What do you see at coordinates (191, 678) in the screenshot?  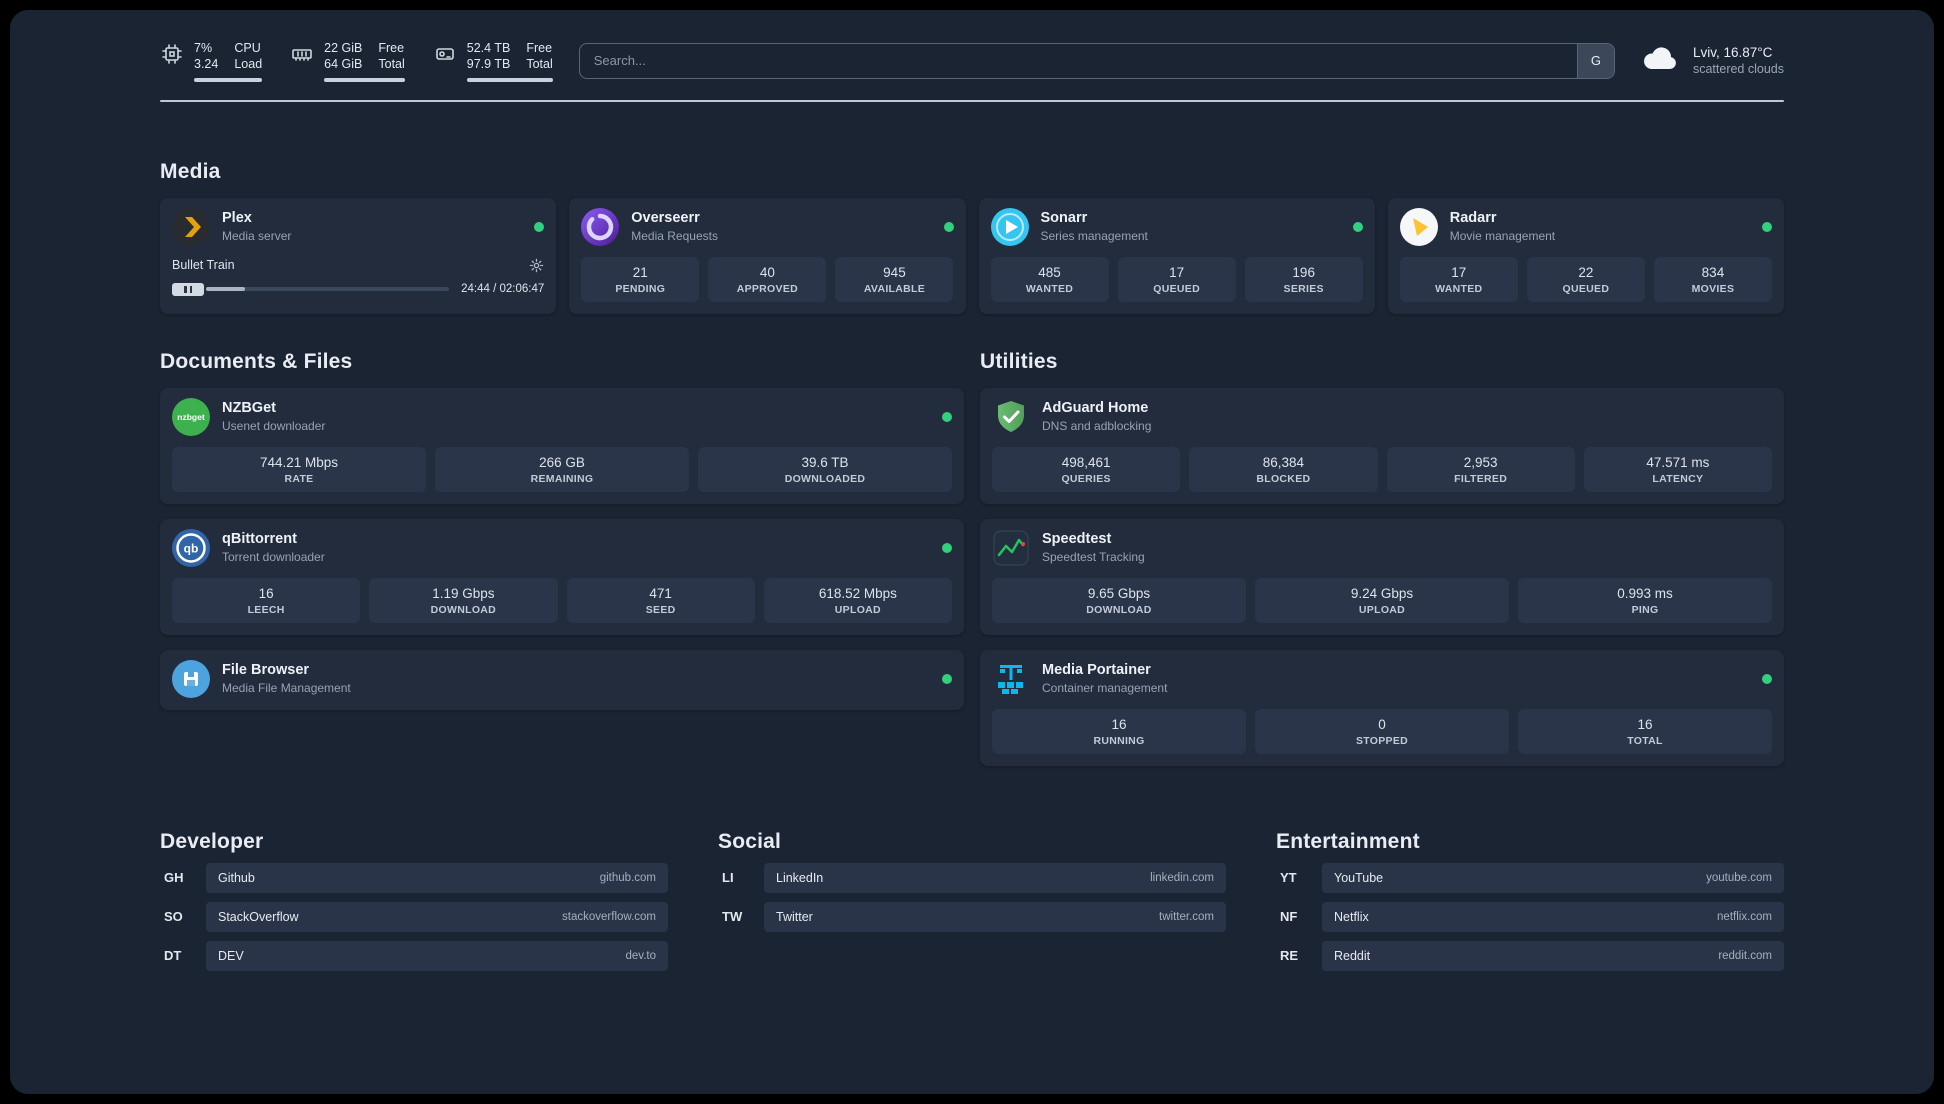 I see `filebrowser-icon` at bounding box center [191, 678].